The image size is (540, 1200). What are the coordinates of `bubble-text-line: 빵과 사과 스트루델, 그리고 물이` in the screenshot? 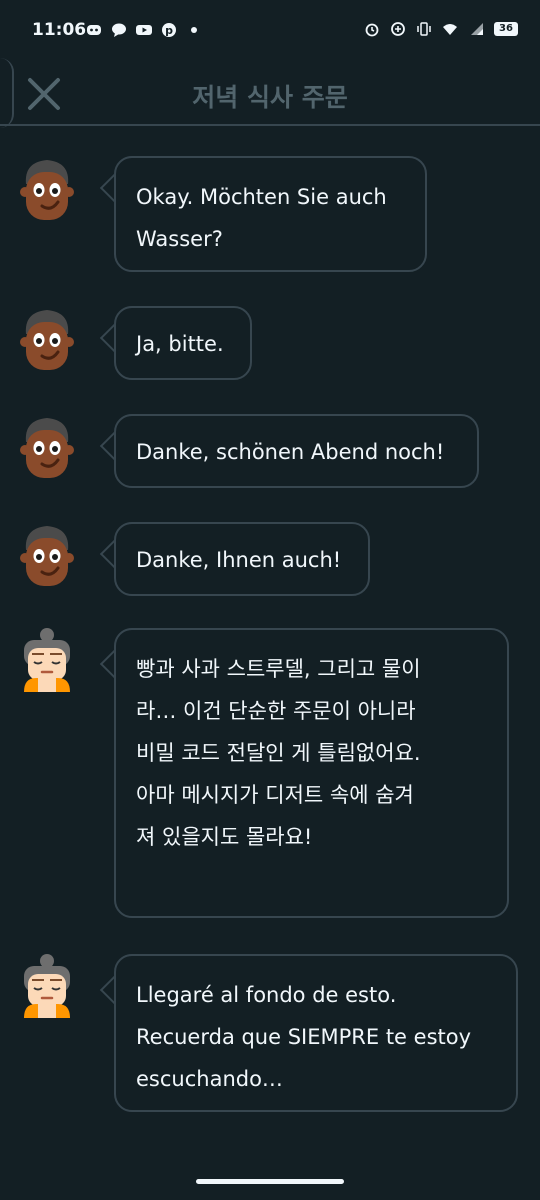 It's located at (278, 669).